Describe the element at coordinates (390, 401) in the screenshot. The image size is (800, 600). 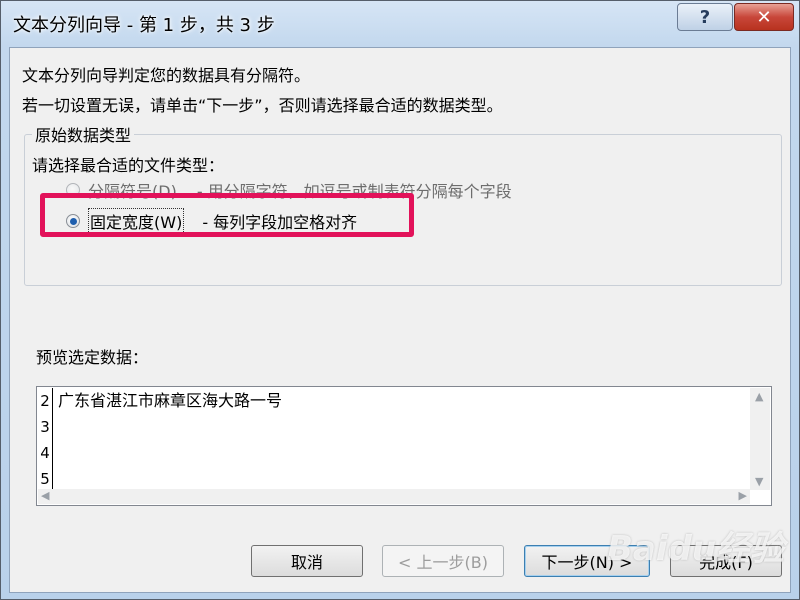
I see `preview-row: 2 广东省湛江市麻章区海大路一号` at that location.